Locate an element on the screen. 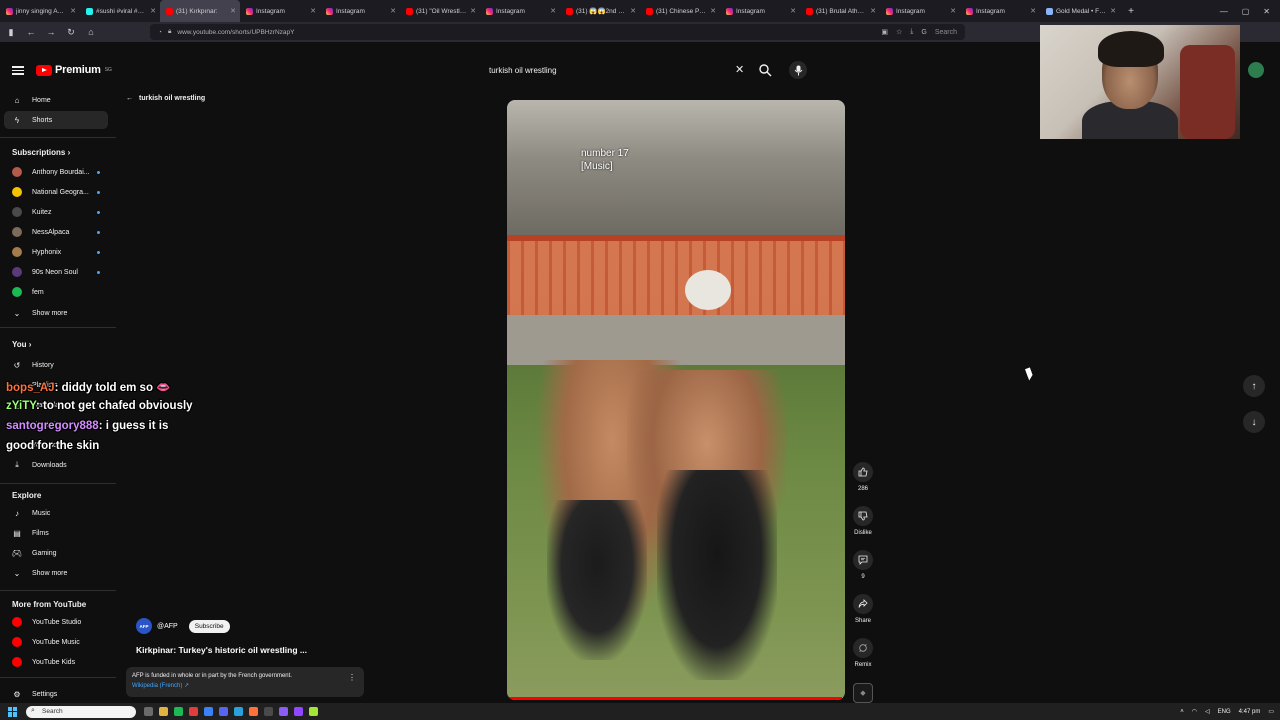  browser-tab: (31) "Oil Wrestling" ✕ is located at coordinates (440, 11).